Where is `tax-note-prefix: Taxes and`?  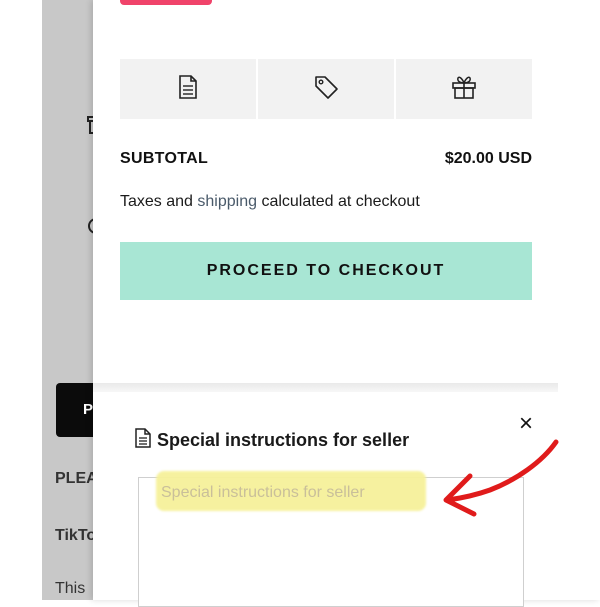
tax-note-prefix: Taxes and is located at coordinates (159, 201).